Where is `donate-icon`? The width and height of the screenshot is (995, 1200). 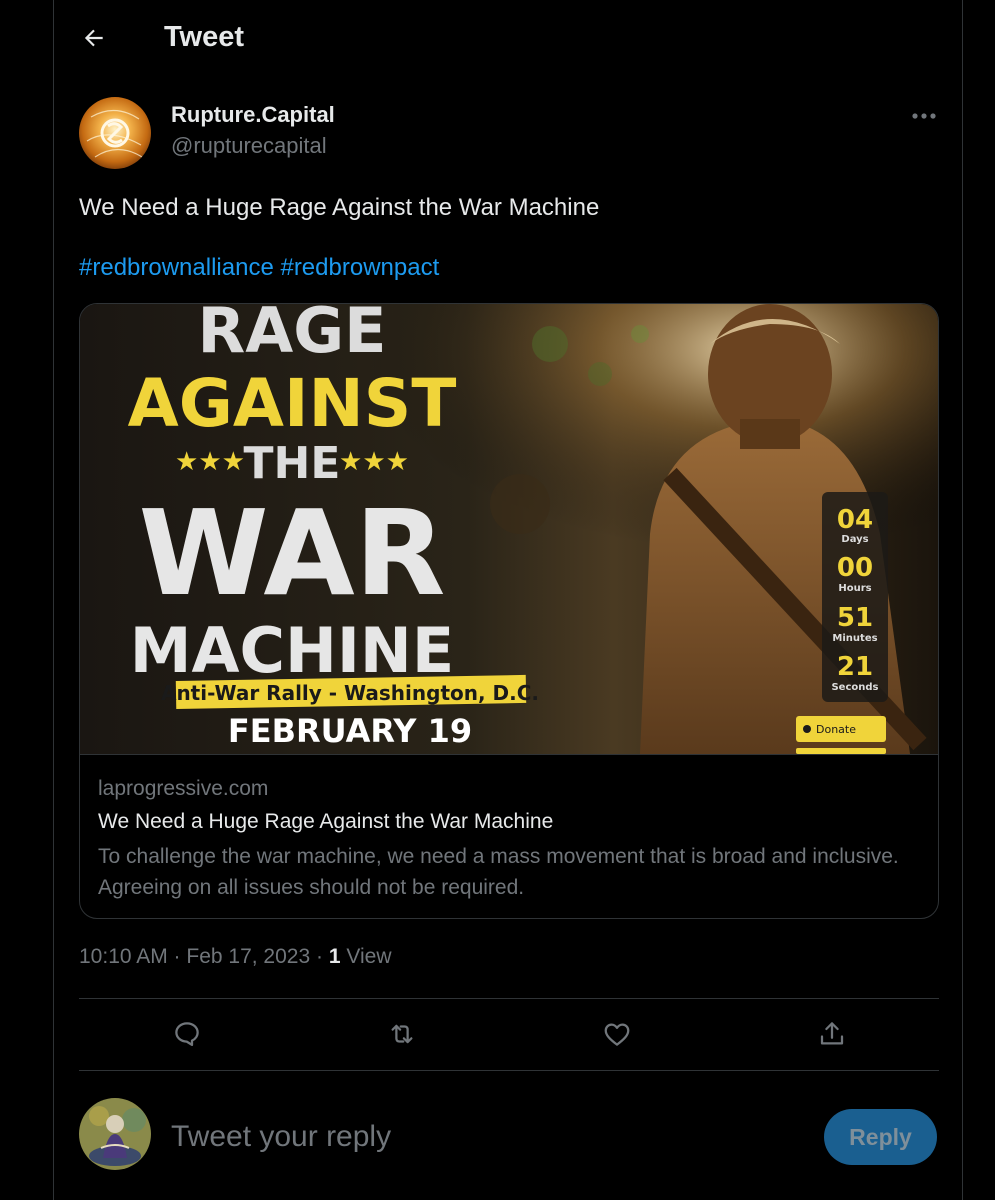 donate-icon is located at coordinates (807, 729).